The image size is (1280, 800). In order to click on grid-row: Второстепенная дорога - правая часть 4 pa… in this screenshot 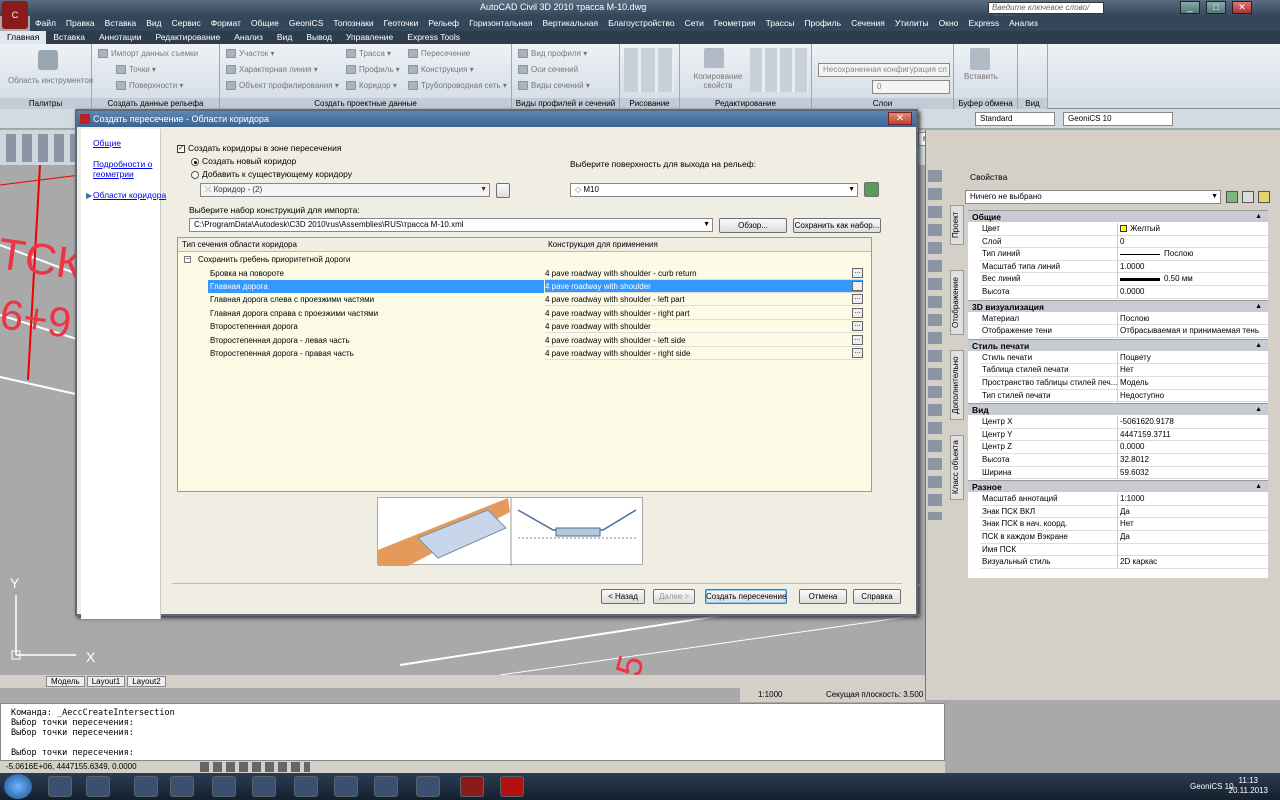, I will do `click(524, 353)`.